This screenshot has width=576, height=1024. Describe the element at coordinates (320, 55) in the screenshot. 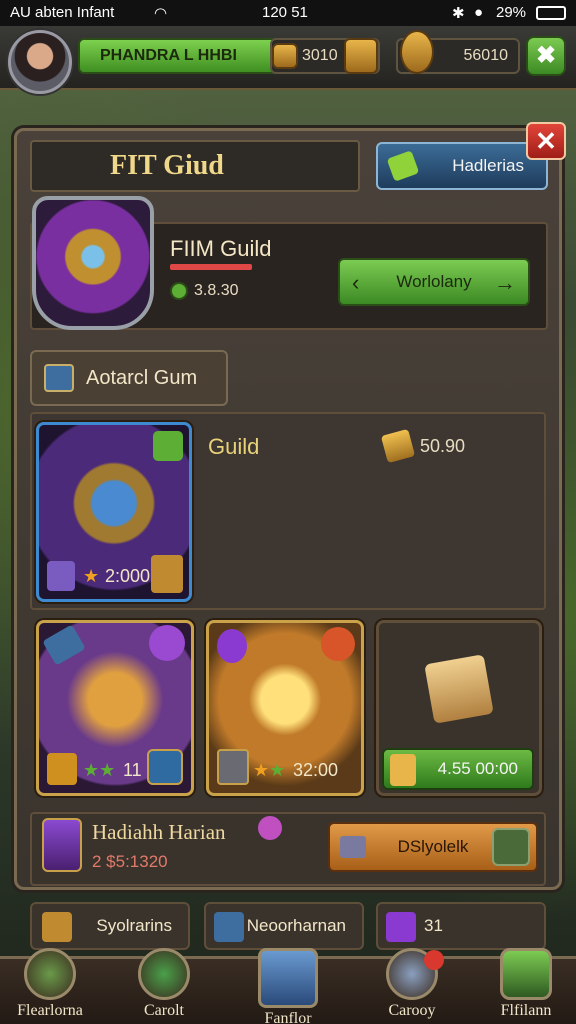

I see `currency1-value: 3010` at that location.